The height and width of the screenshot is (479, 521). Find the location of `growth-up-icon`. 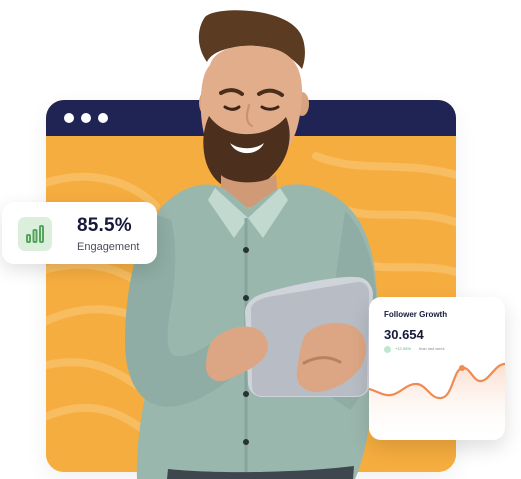

growth-up-icon is located at coordinates (387, 349).